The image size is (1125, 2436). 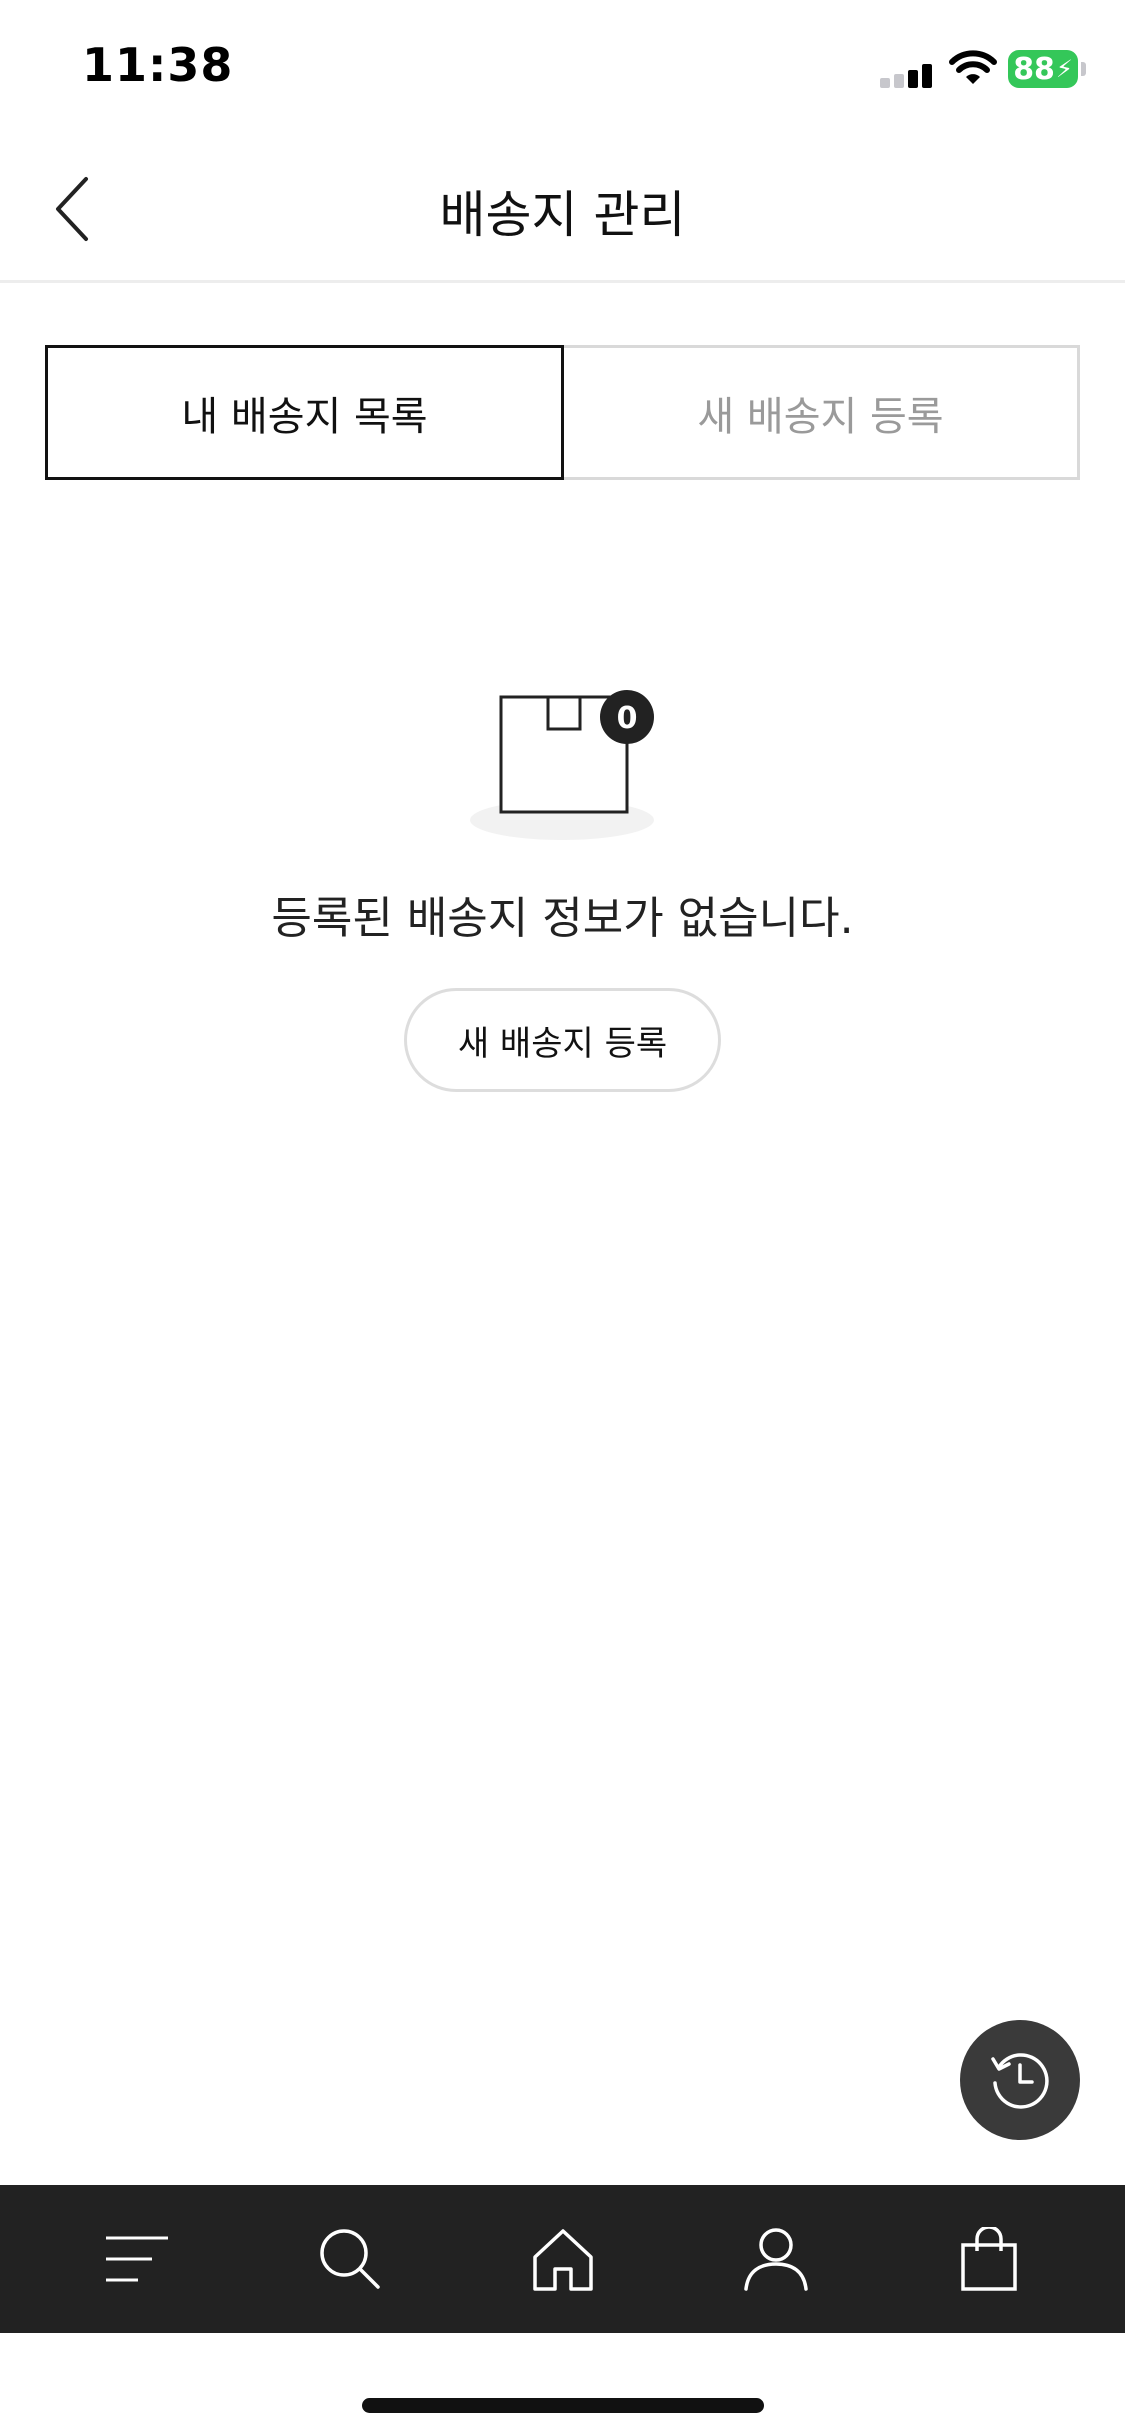 I want to click on search-icon, so click(x=349, y=2259).